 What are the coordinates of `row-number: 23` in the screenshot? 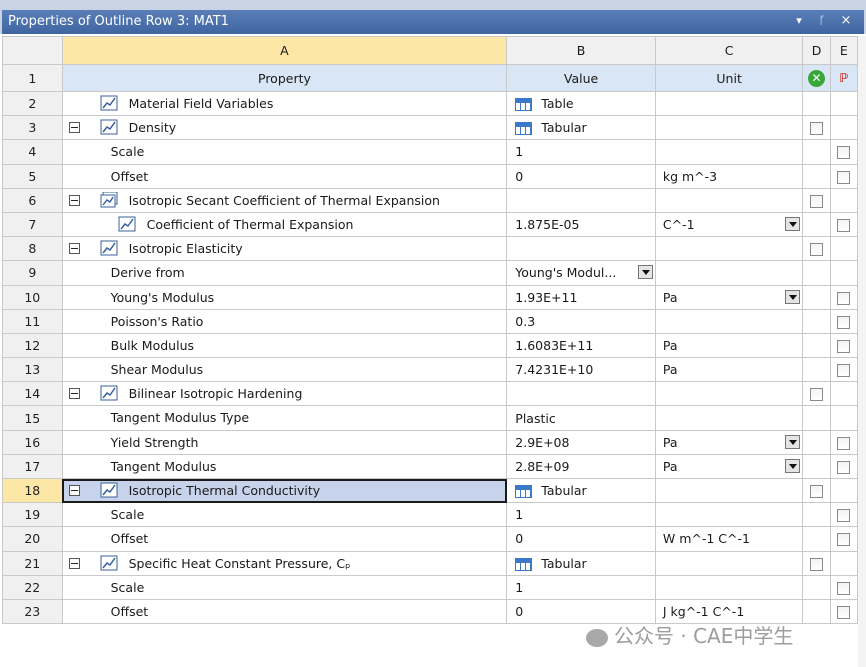 It's located at (32, 611).